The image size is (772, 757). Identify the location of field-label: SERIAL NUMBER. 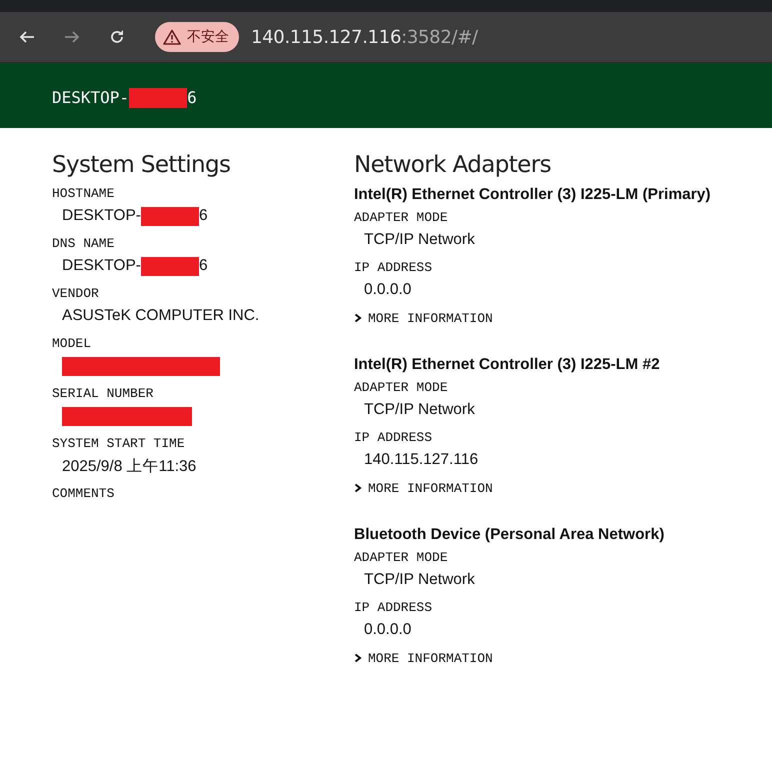
(103, 394).